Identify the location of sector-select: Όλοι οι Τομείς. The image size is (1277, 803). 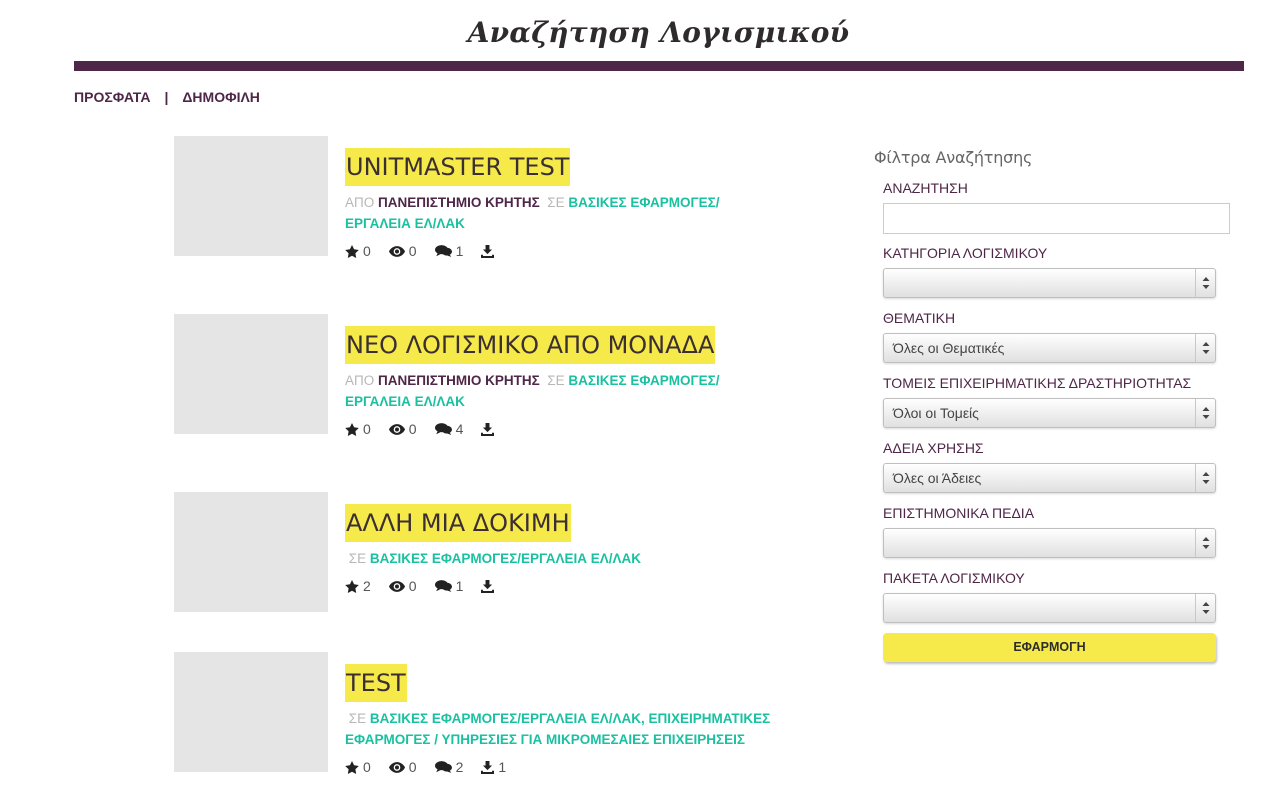
(1049, 413).